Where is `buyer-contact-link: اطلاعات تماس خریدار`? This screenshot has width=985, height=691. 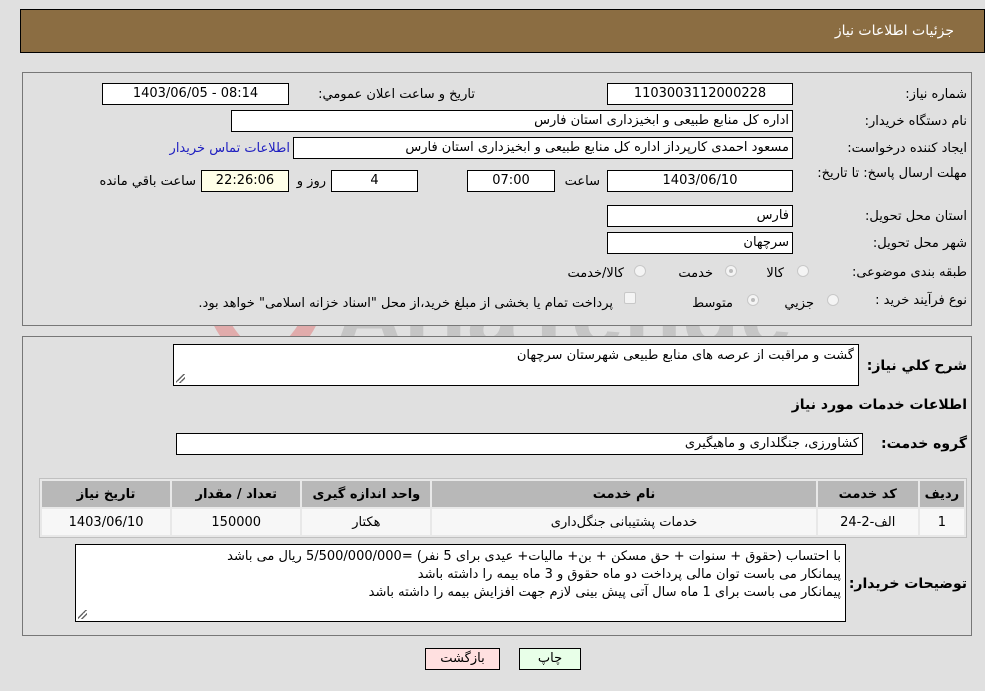
buyer-contact-link: اطلاعات تماس خریدار is located at coordinates (230, 148).